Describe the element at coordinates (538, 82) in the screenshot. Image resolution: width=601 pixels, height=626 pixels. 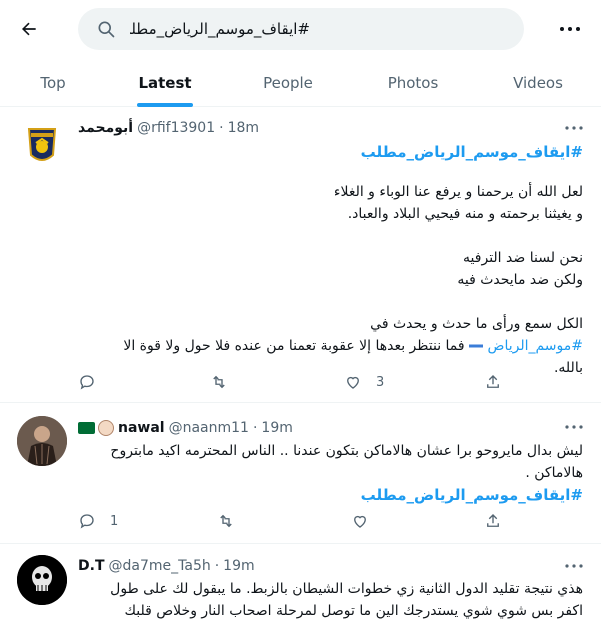
I see `tab-videos: Videos` at that location.